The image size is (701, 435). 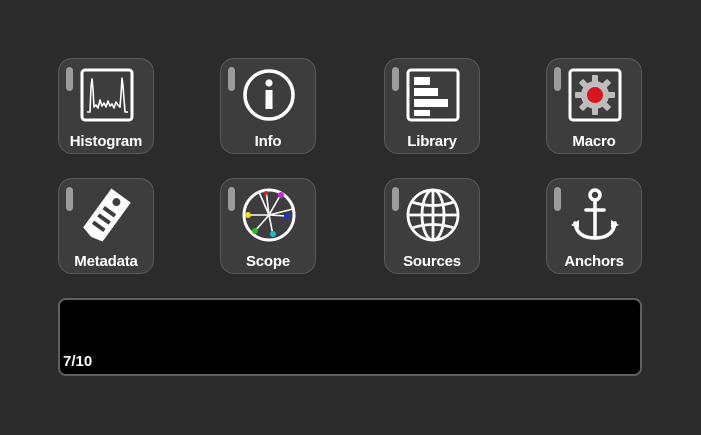 I want to click on metadata-button: Metadata, so click(x=106, y=226).